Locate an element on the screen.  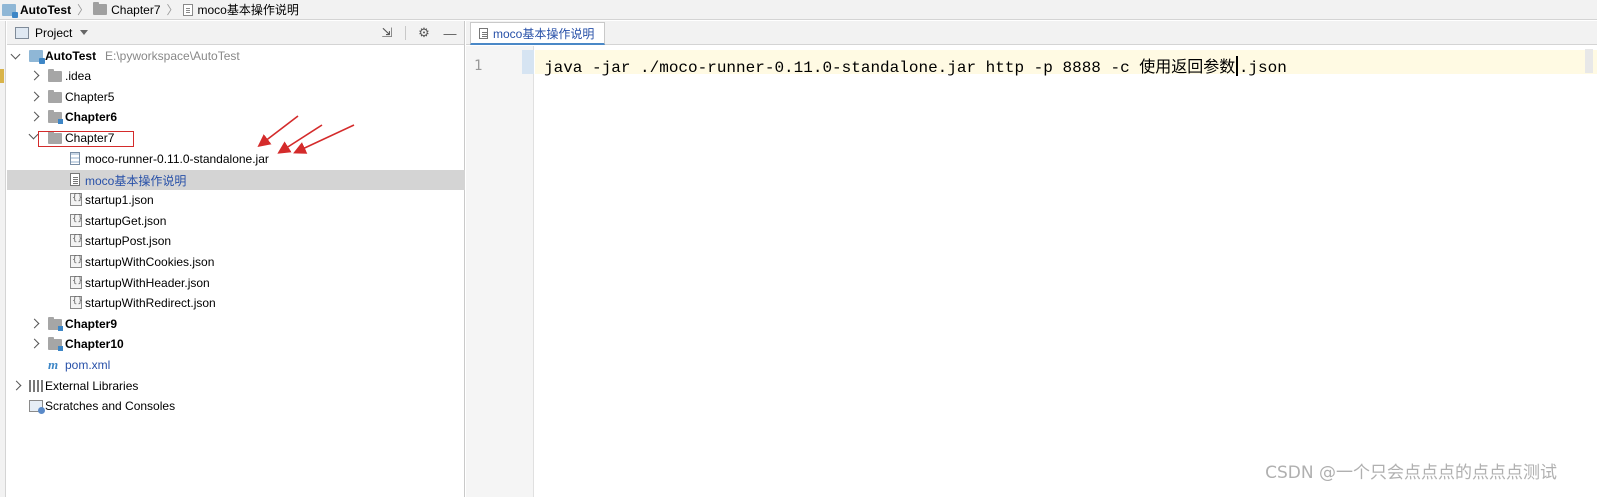
tree-item-label: .idea is located at coordinates (78, 76).